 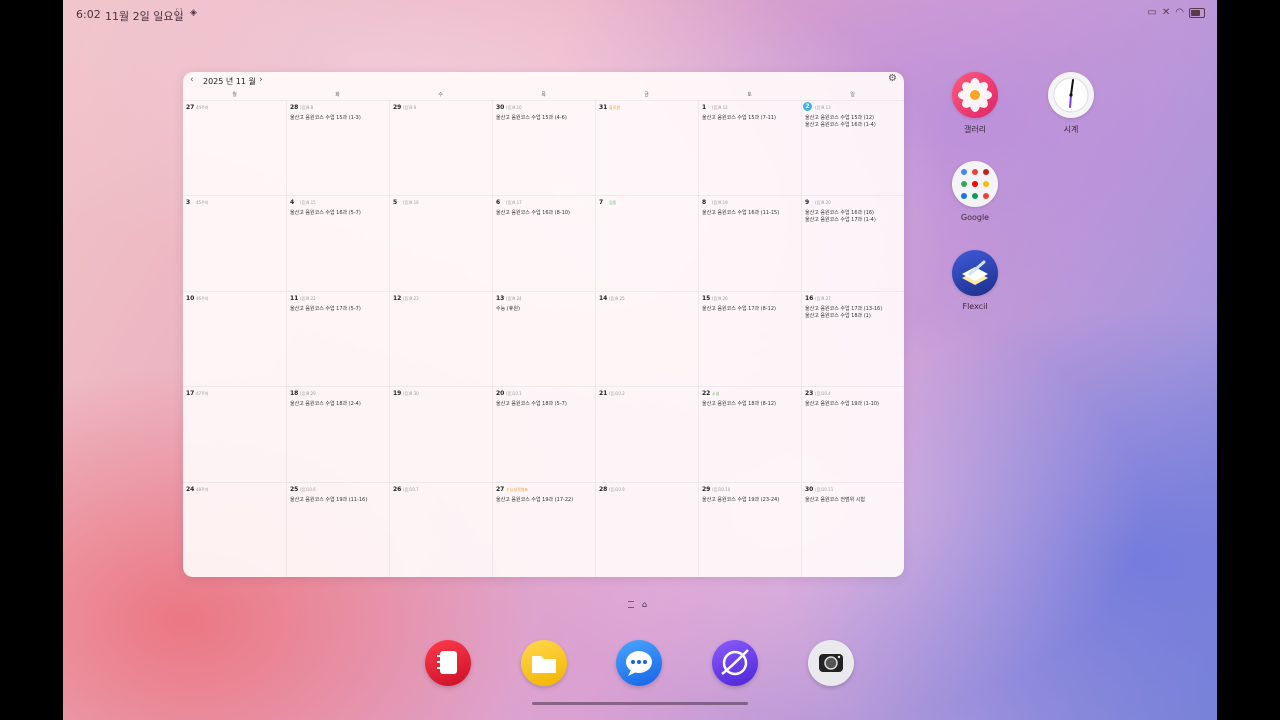 I want to click on app-flexcil: Flexcil, so click(x=975, y=280).